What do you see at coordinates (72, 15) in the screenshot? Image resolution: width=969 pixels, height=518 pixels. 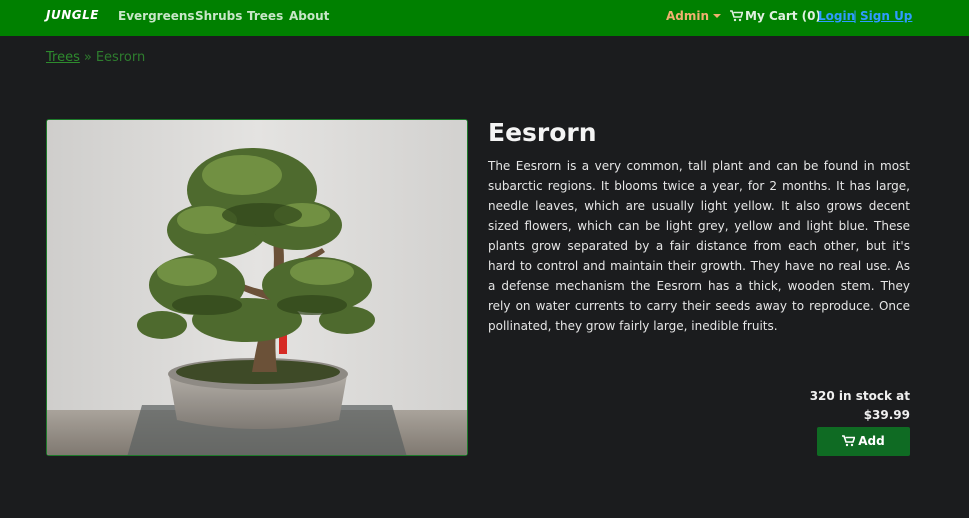 I see `brand-logo: JUNGLE` at bounding box center [72, 15].